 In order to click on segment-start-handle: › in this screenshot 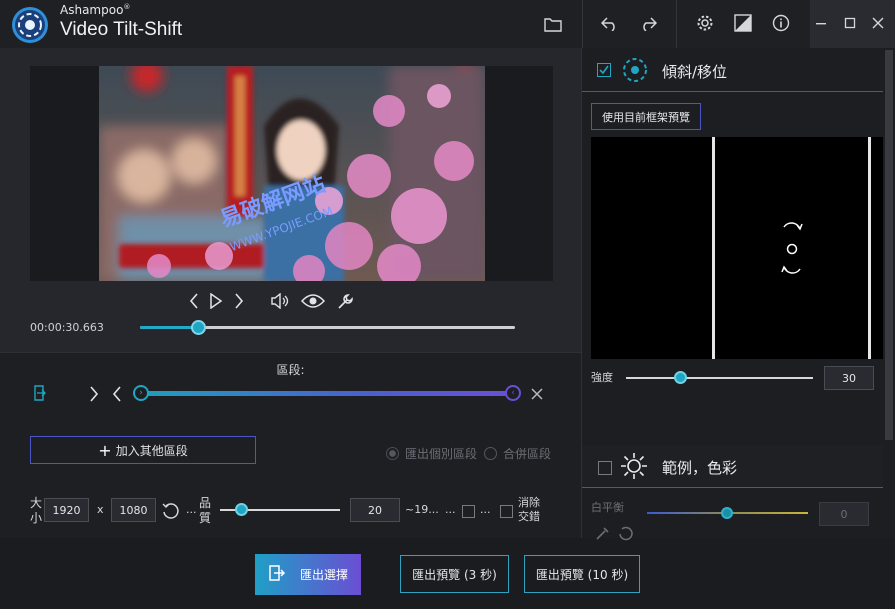, I will do `click(141, 393)`.